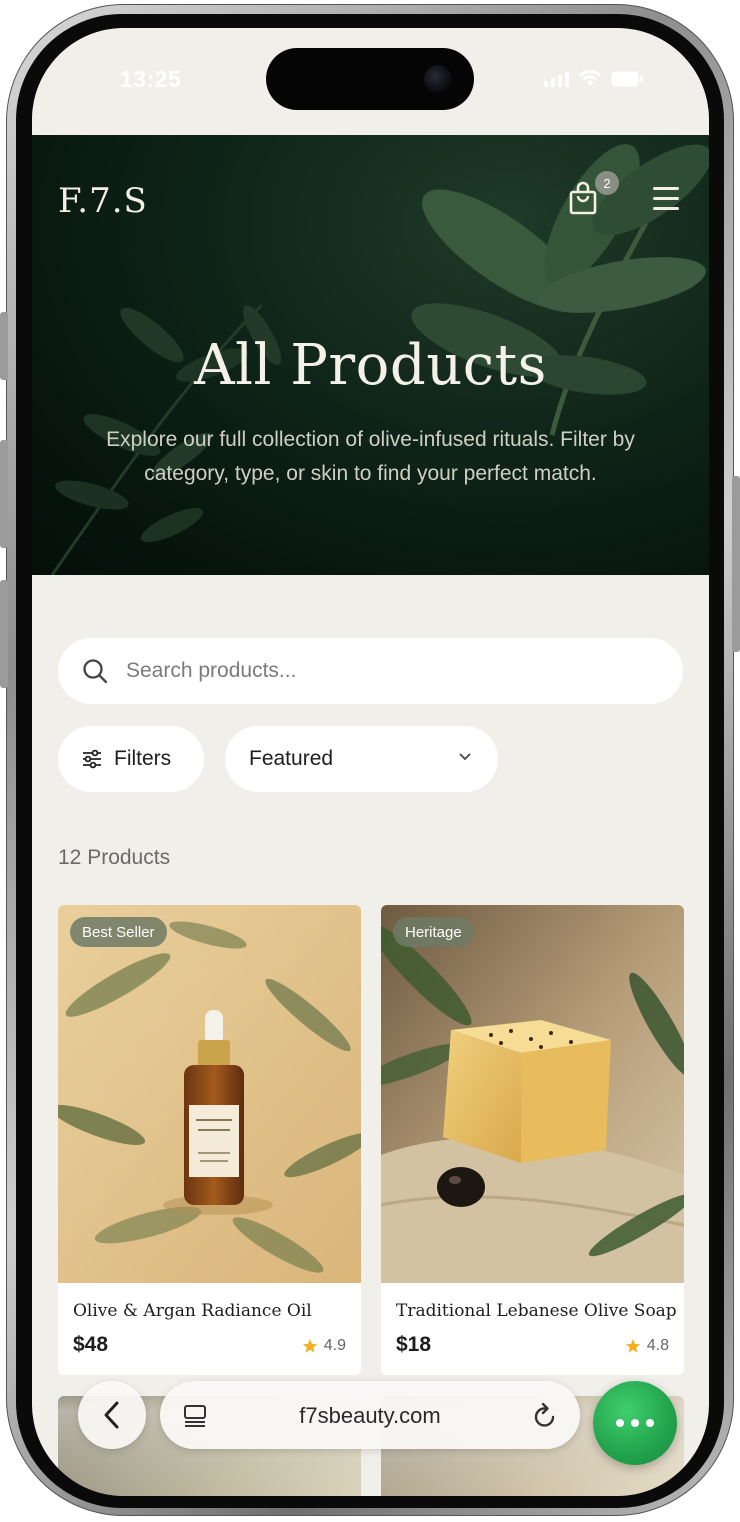 The image size is (740, 1522). Describe the element at coordinates (291, 758) in the screenshot. I see `sort-selected-value: Featured` at that location.